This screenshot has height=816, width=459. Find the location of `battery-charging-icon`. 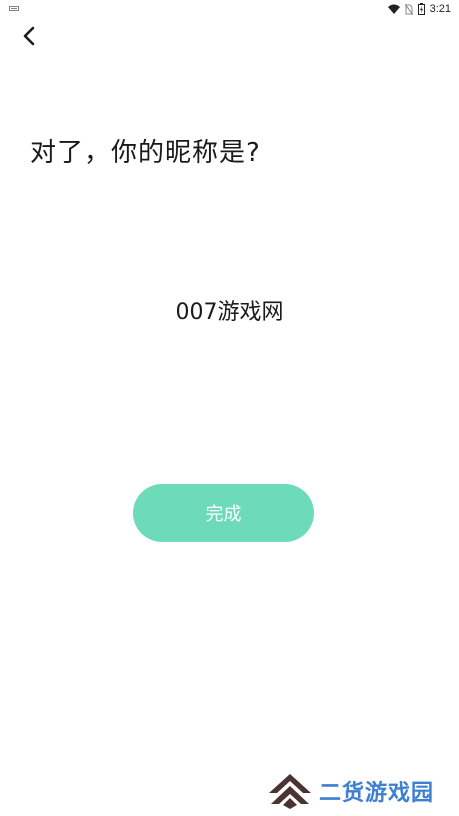

battery-charging-icon is located at coordinates (421, 9).